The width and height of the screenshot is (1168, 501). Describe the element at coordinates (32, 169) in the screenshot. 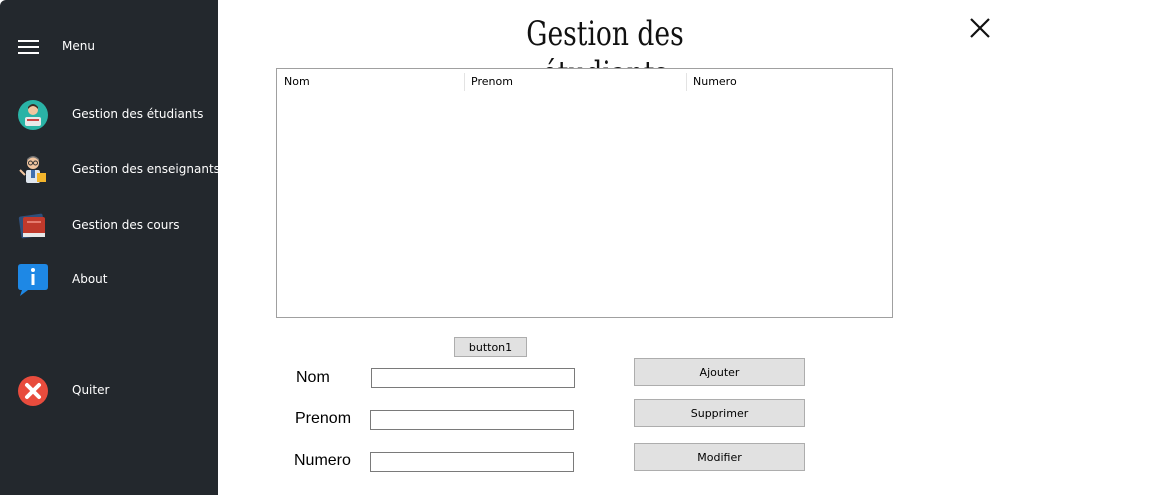

I see `teacher-icon` at that location.